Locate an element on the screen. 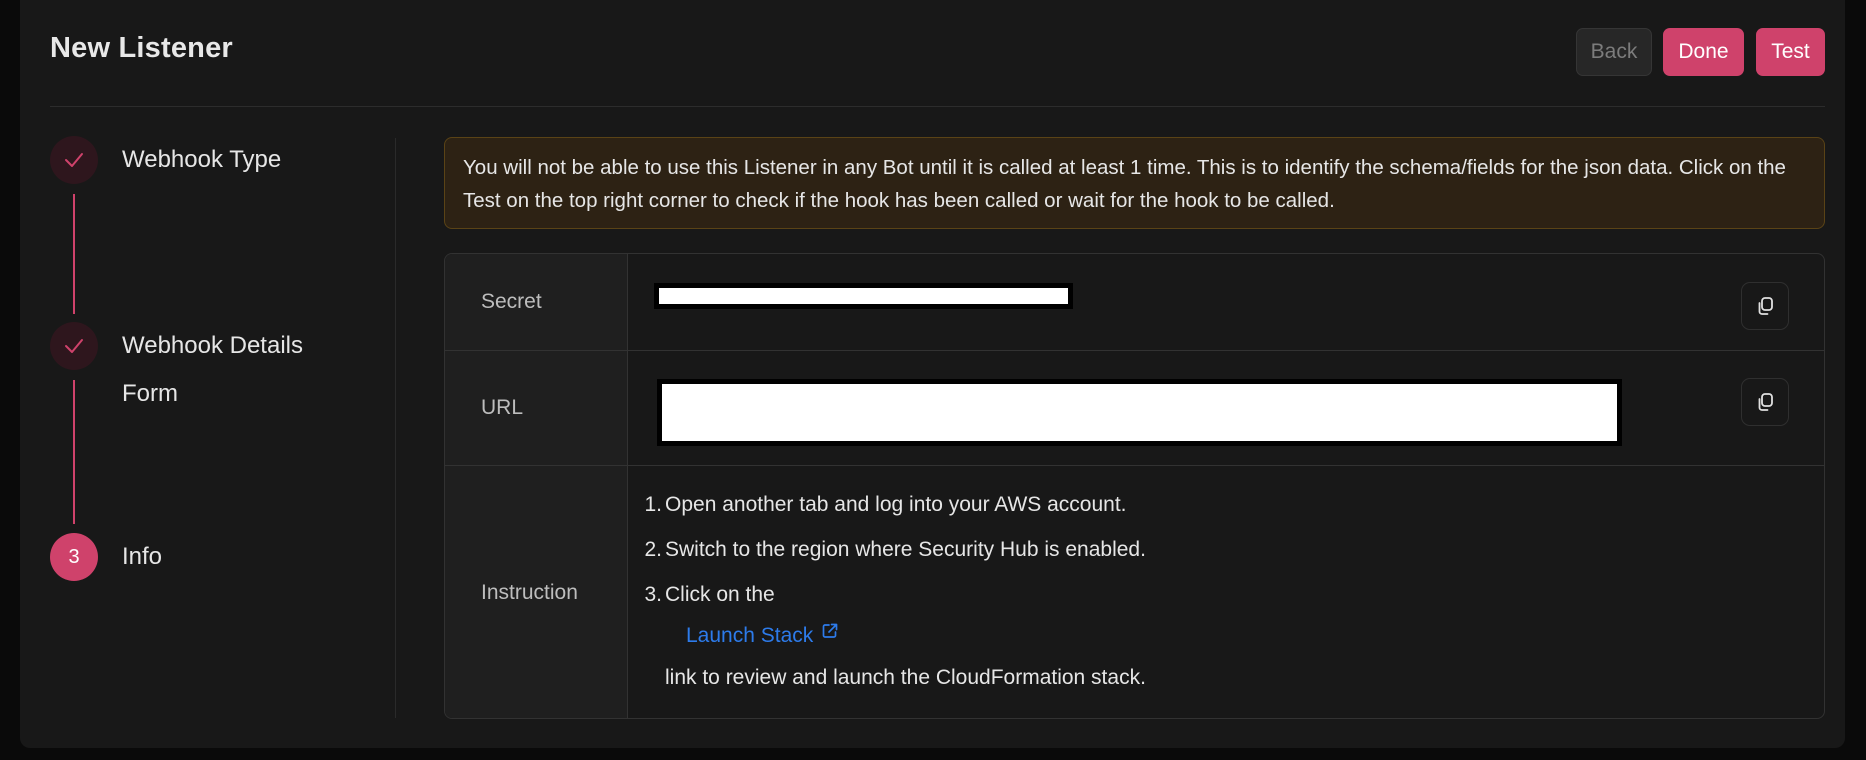 Image resolution: width=1866 pixels, height=760 pixels. url-value-redacted is located at coordinates (1139, 412).